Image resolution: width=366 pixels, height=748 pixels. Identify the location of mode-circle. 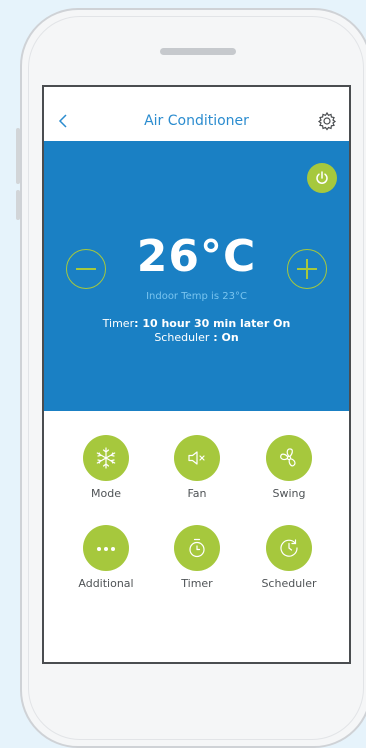
(106, 458).